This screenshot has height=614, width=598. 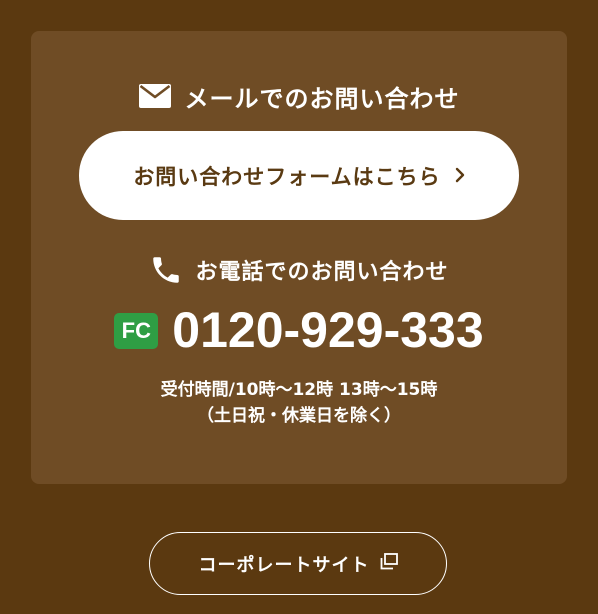 I want to click on phone-heading: お電話でのお問い合わせ, so click(x=299, y=270).